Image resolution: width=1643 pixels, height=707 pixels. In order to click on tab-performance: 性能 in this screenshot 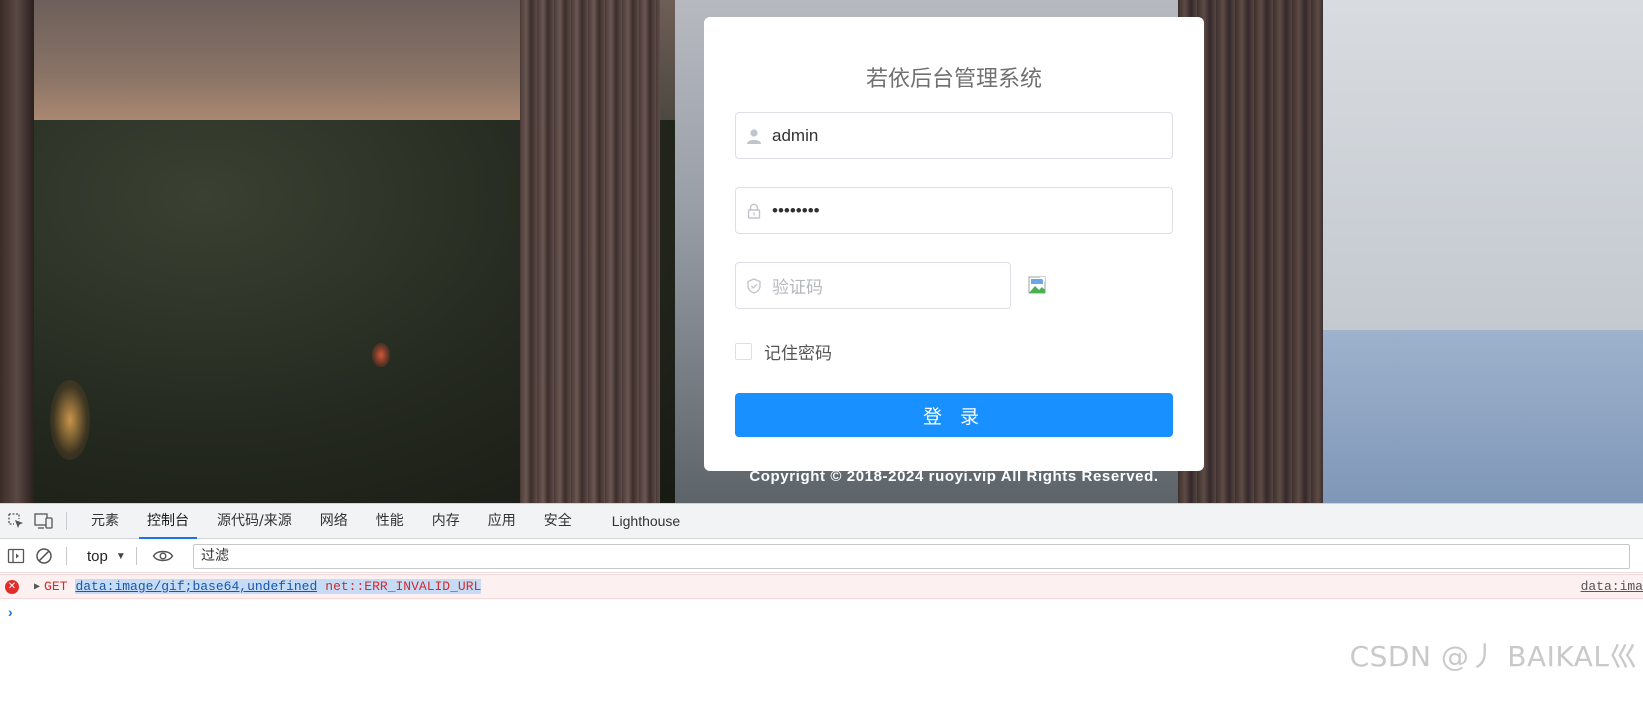, I will do `click(390, 521)`.